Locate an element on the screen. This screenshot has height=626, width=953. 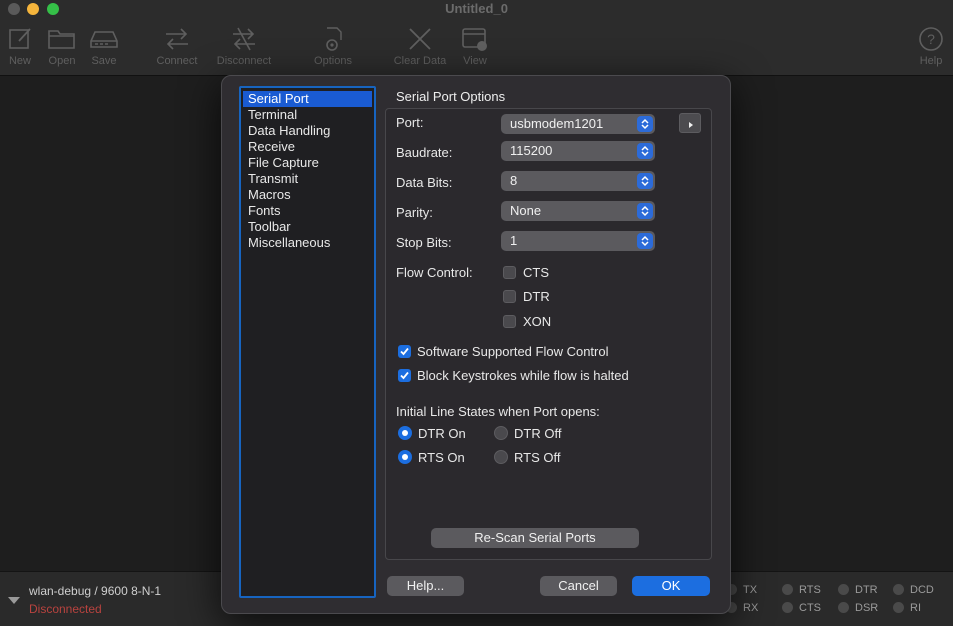
cts-indicator: CTS is located at coordinates (801, 608).